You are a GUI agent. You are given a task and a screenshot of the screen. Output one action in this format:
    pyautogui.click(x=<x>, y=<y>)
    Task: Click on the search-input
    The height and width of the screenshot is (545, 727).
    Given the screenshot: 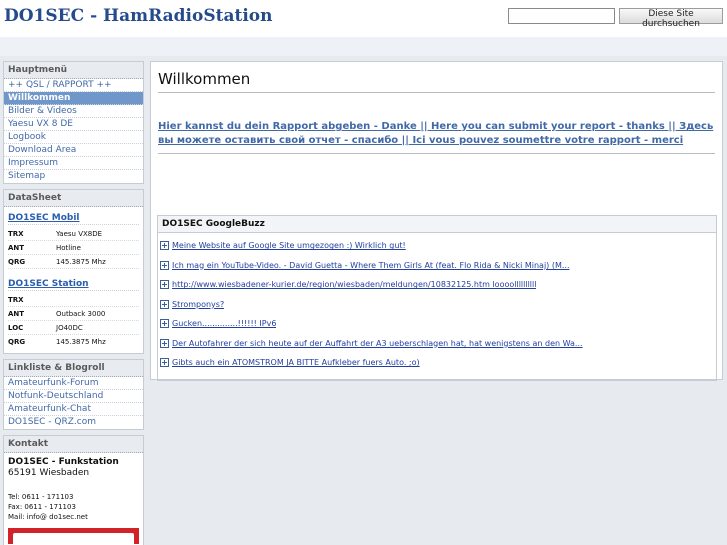 What is the action you would take?
    pyautogui.click(x=561, y=16)
    